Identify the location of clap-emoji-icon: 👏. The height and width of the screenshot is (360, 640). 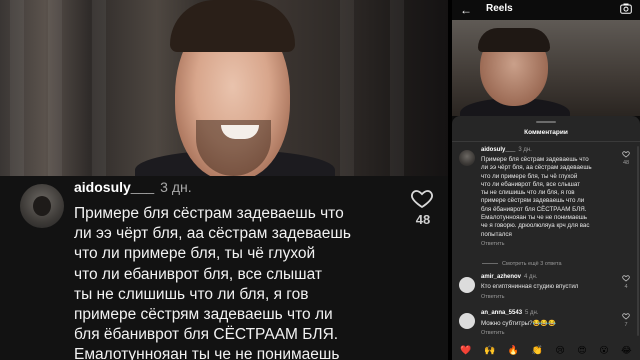
(537, 351).